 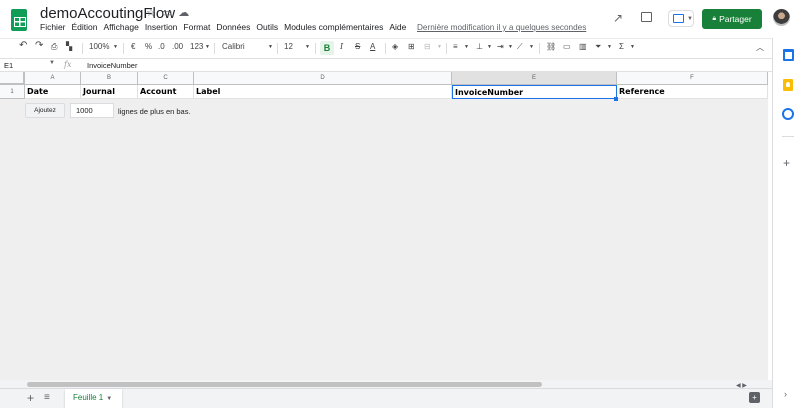 I want to click on align-vertical-icon: ⊥, so click(x=479, y=46).